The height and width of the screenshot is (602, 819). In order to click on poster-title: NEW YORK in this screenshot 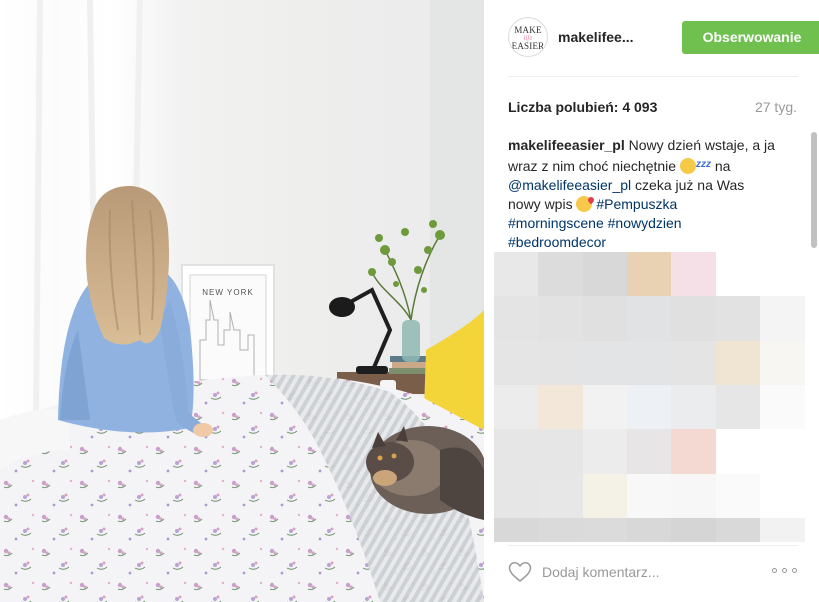, I will do `click(227, 292)`.